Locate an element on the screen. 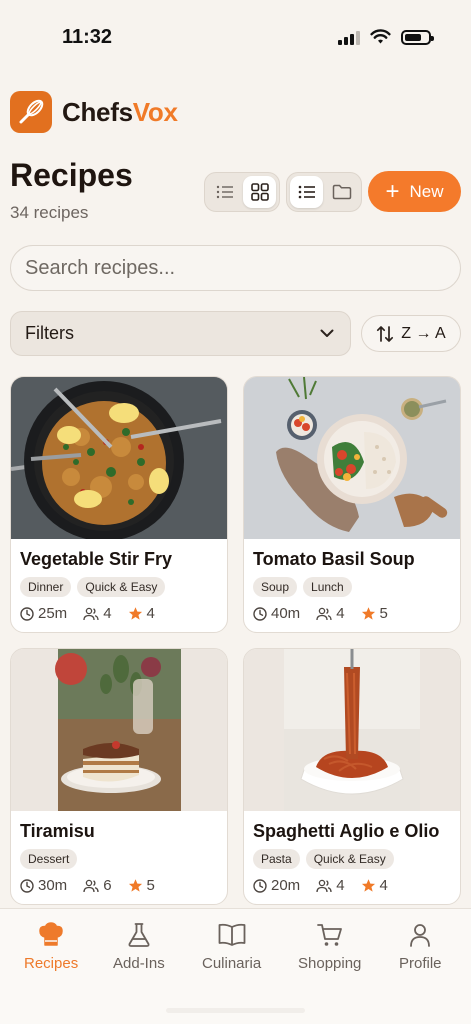 The width and height of the screenshot is (471, 1024). brand: ChefsVox is located at coordinates (94, 112).